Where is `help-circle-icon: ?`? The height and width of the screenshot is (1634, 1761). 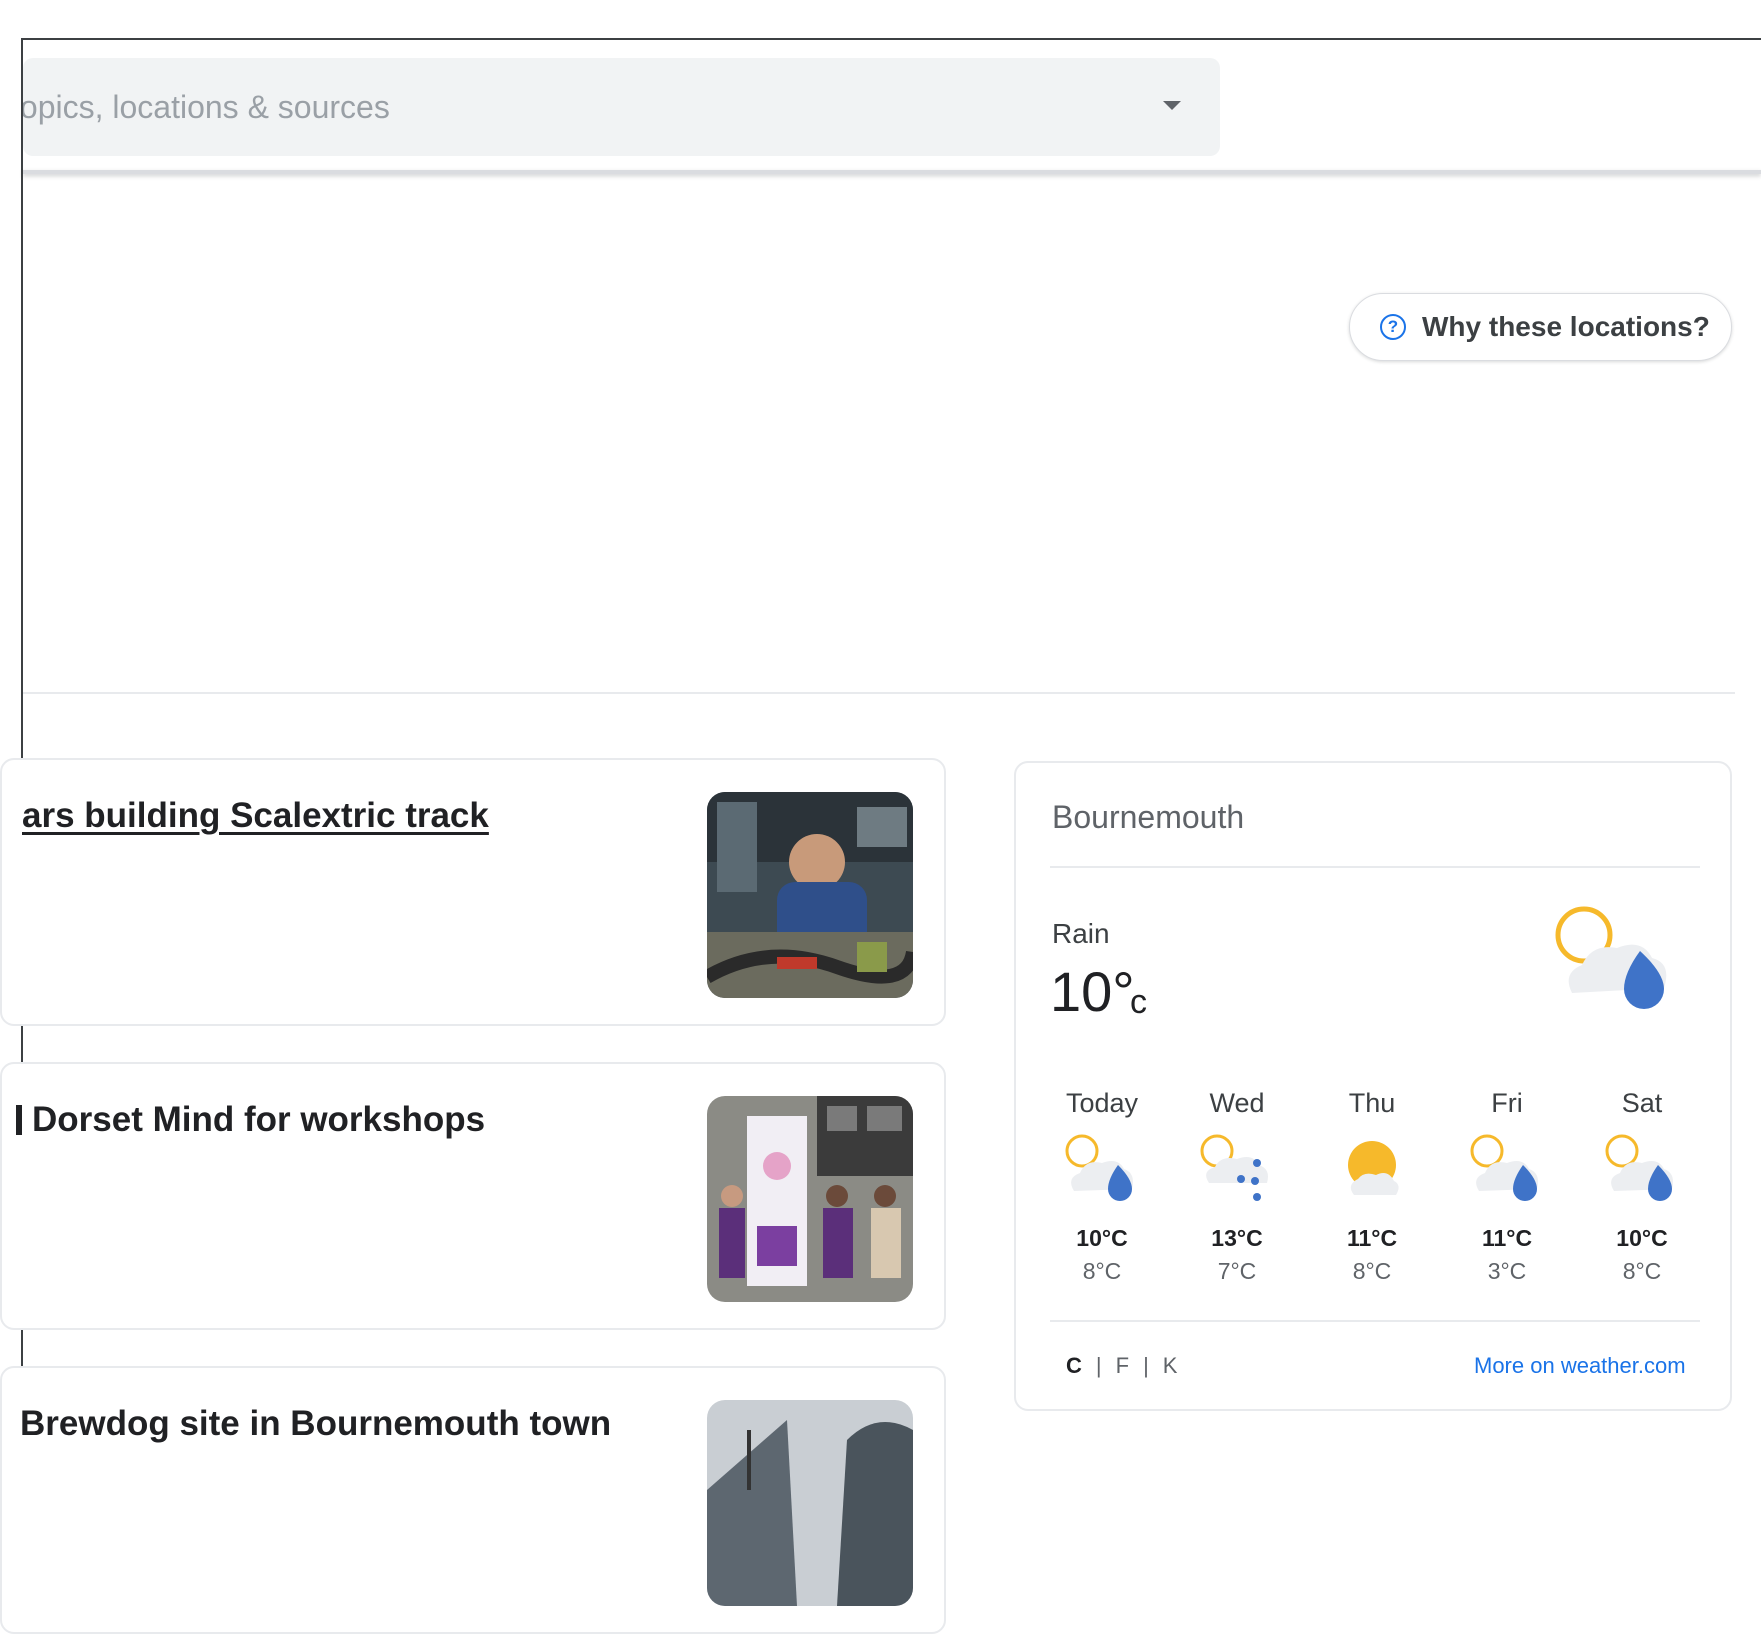 help-circle-icon: ? is located at coordinates (1393, 327).